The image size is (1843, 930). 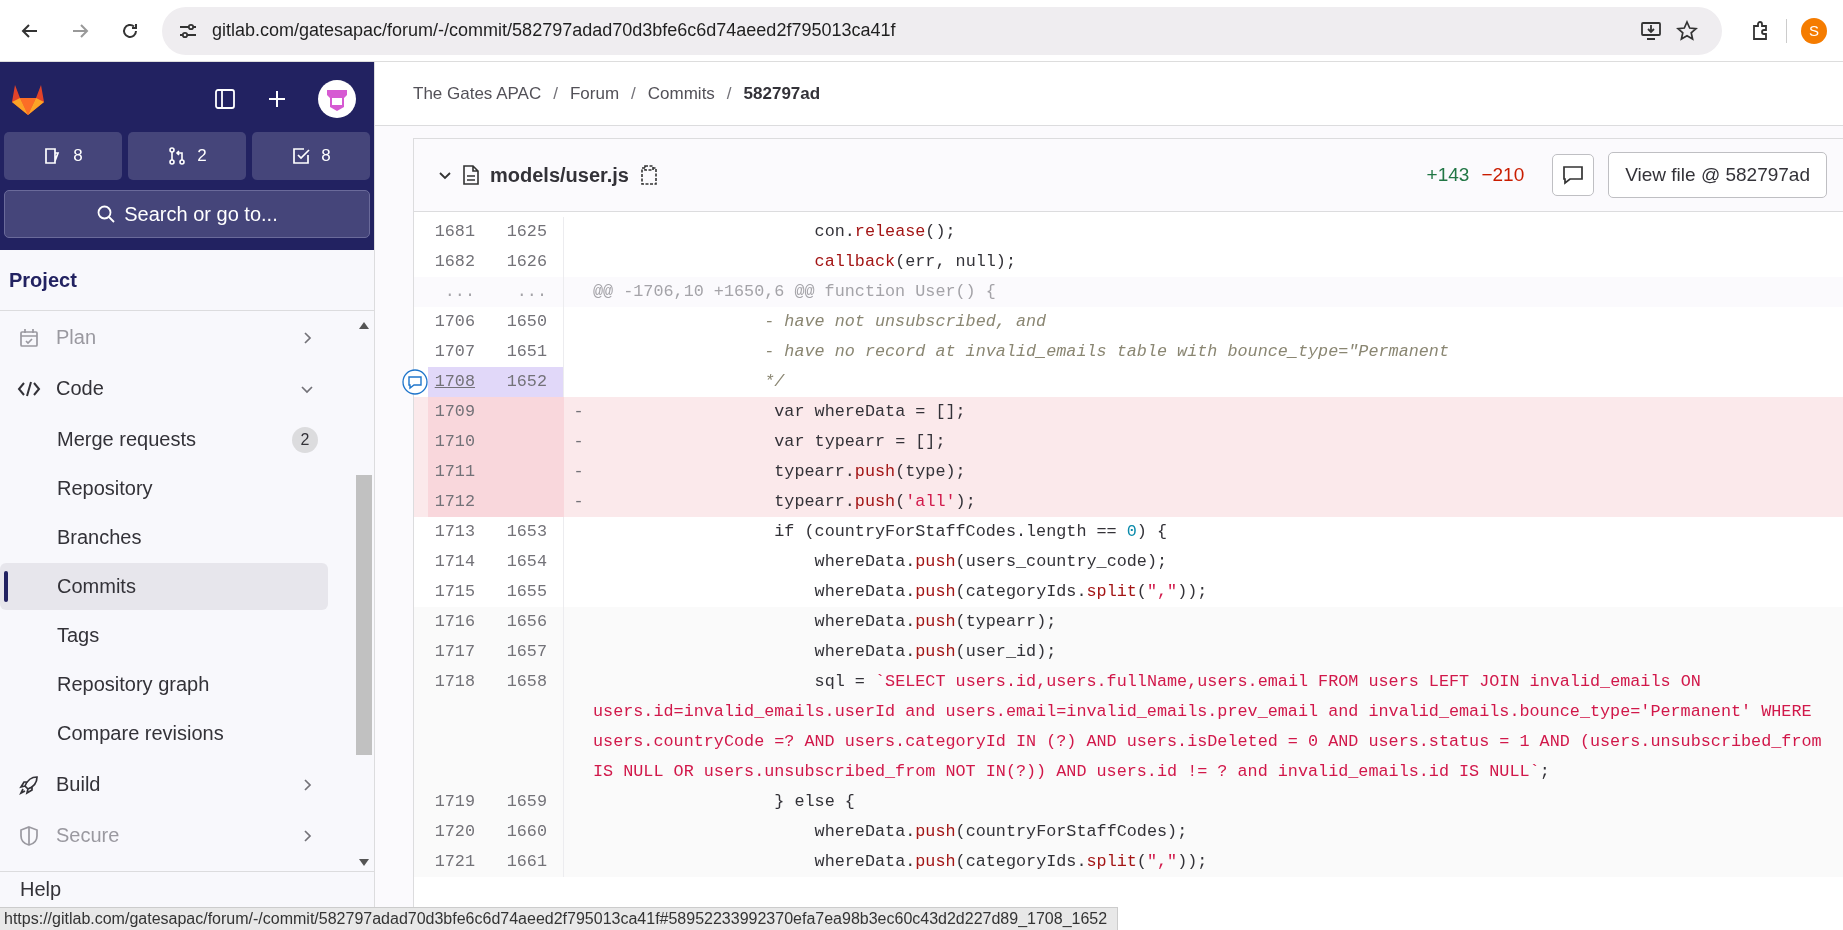 I want to click on nav-item: Code, so click(x=177, y=388).